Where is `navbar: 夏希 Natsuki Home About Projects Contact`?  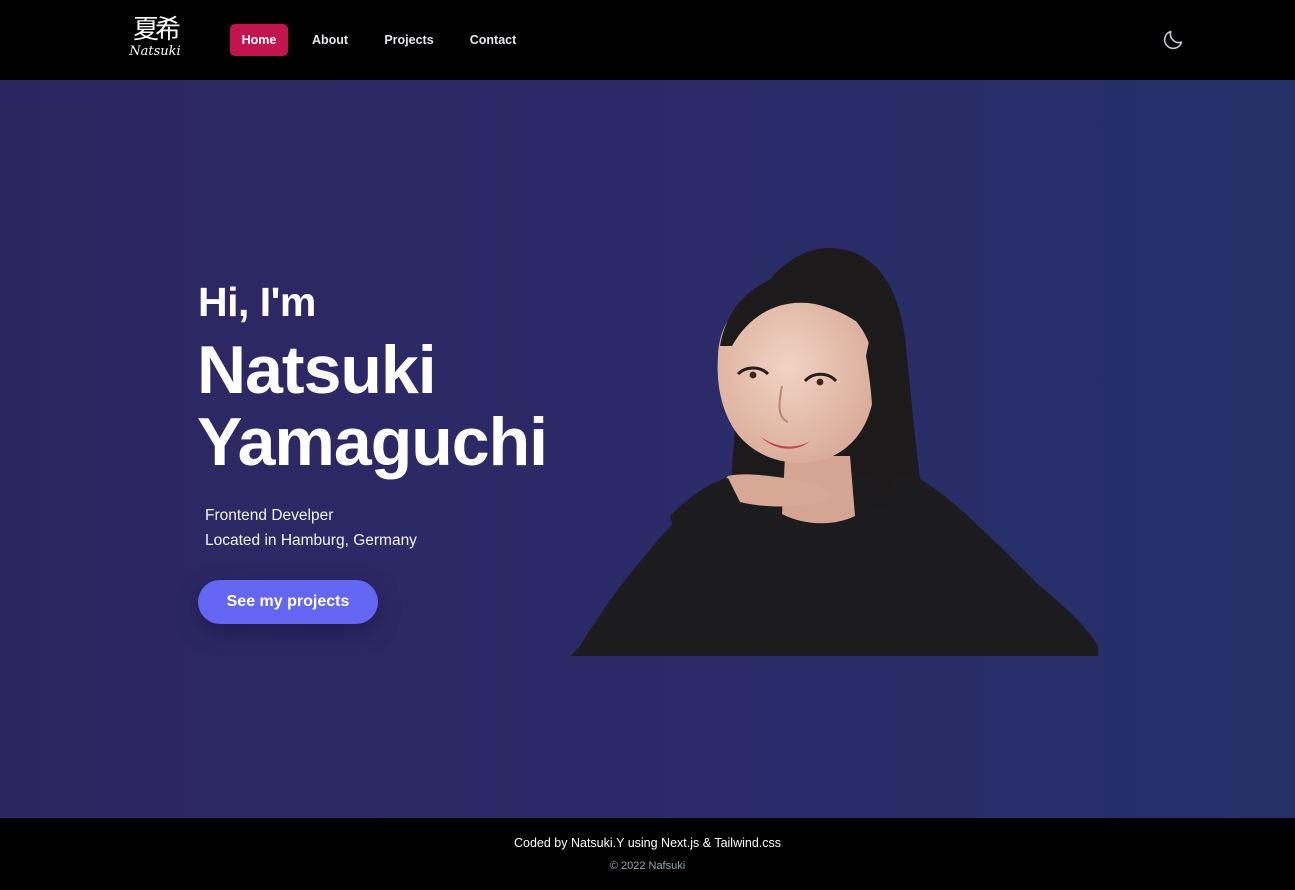 navbar: 夏希 Natsuki Home About Projects Contact is located at coordinates (647, 40).